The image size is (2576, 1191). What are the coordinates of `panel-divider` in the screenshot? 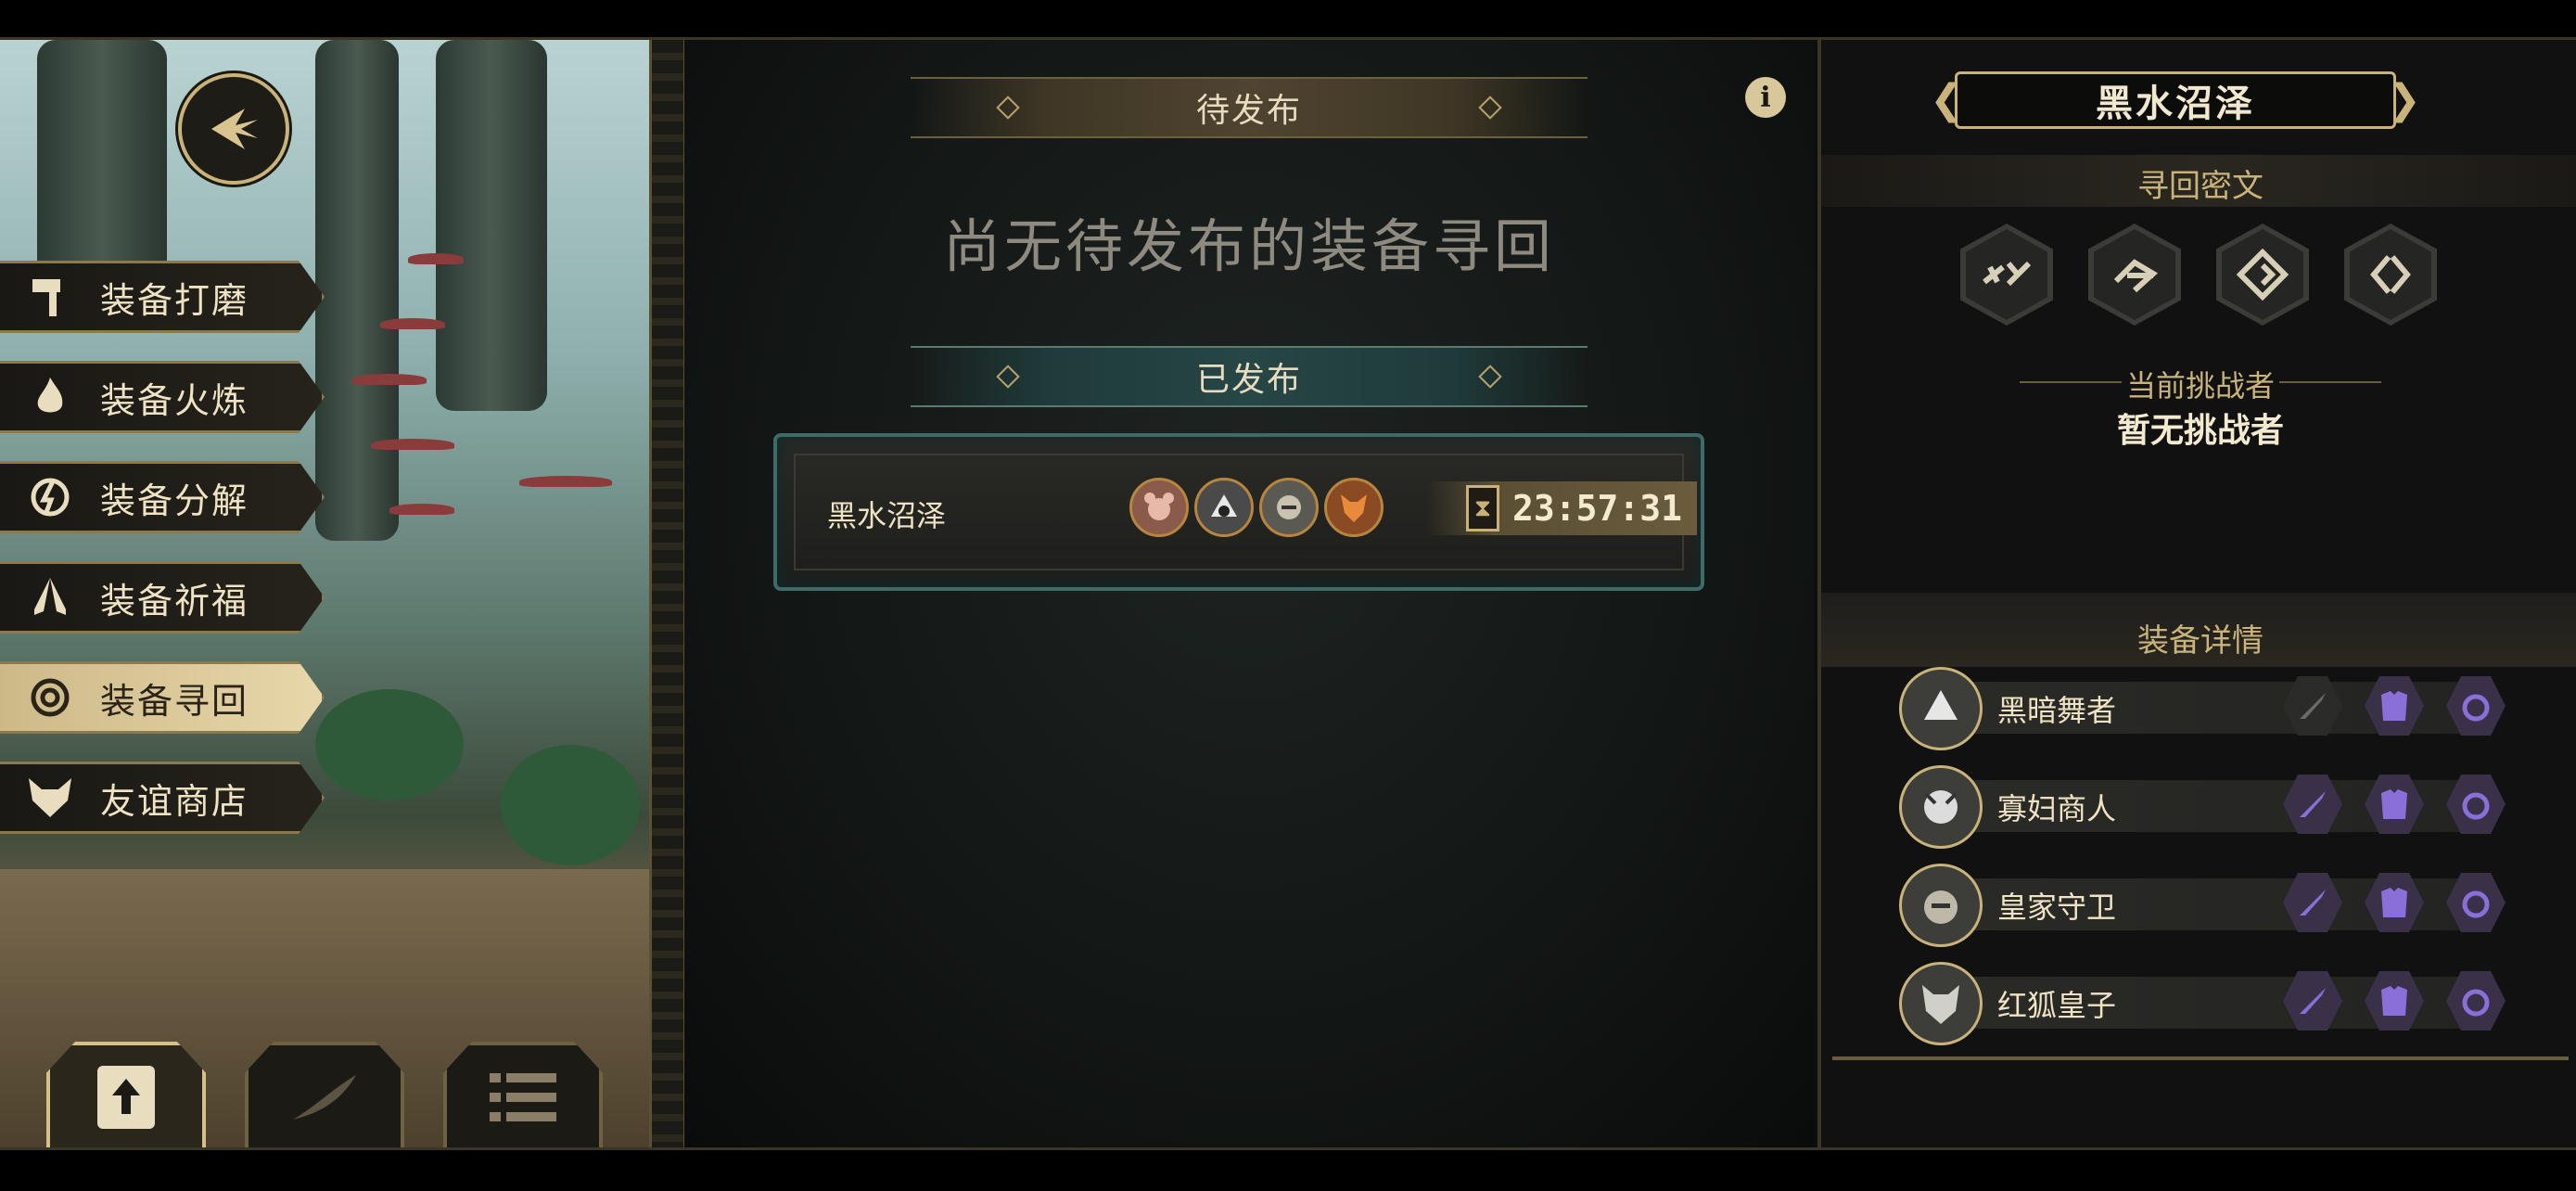 It's located at (667, 593).